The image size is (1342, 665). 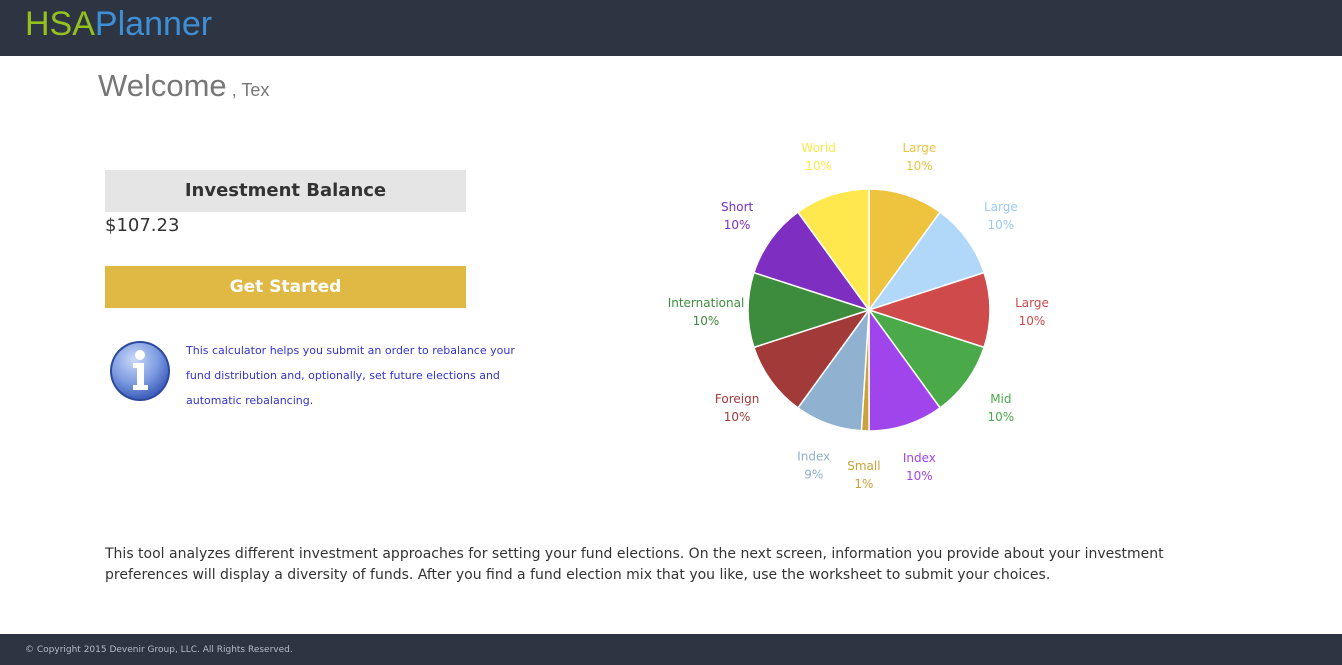 I want to click on get-started-button: Get Started, so click(x=285, y=287).